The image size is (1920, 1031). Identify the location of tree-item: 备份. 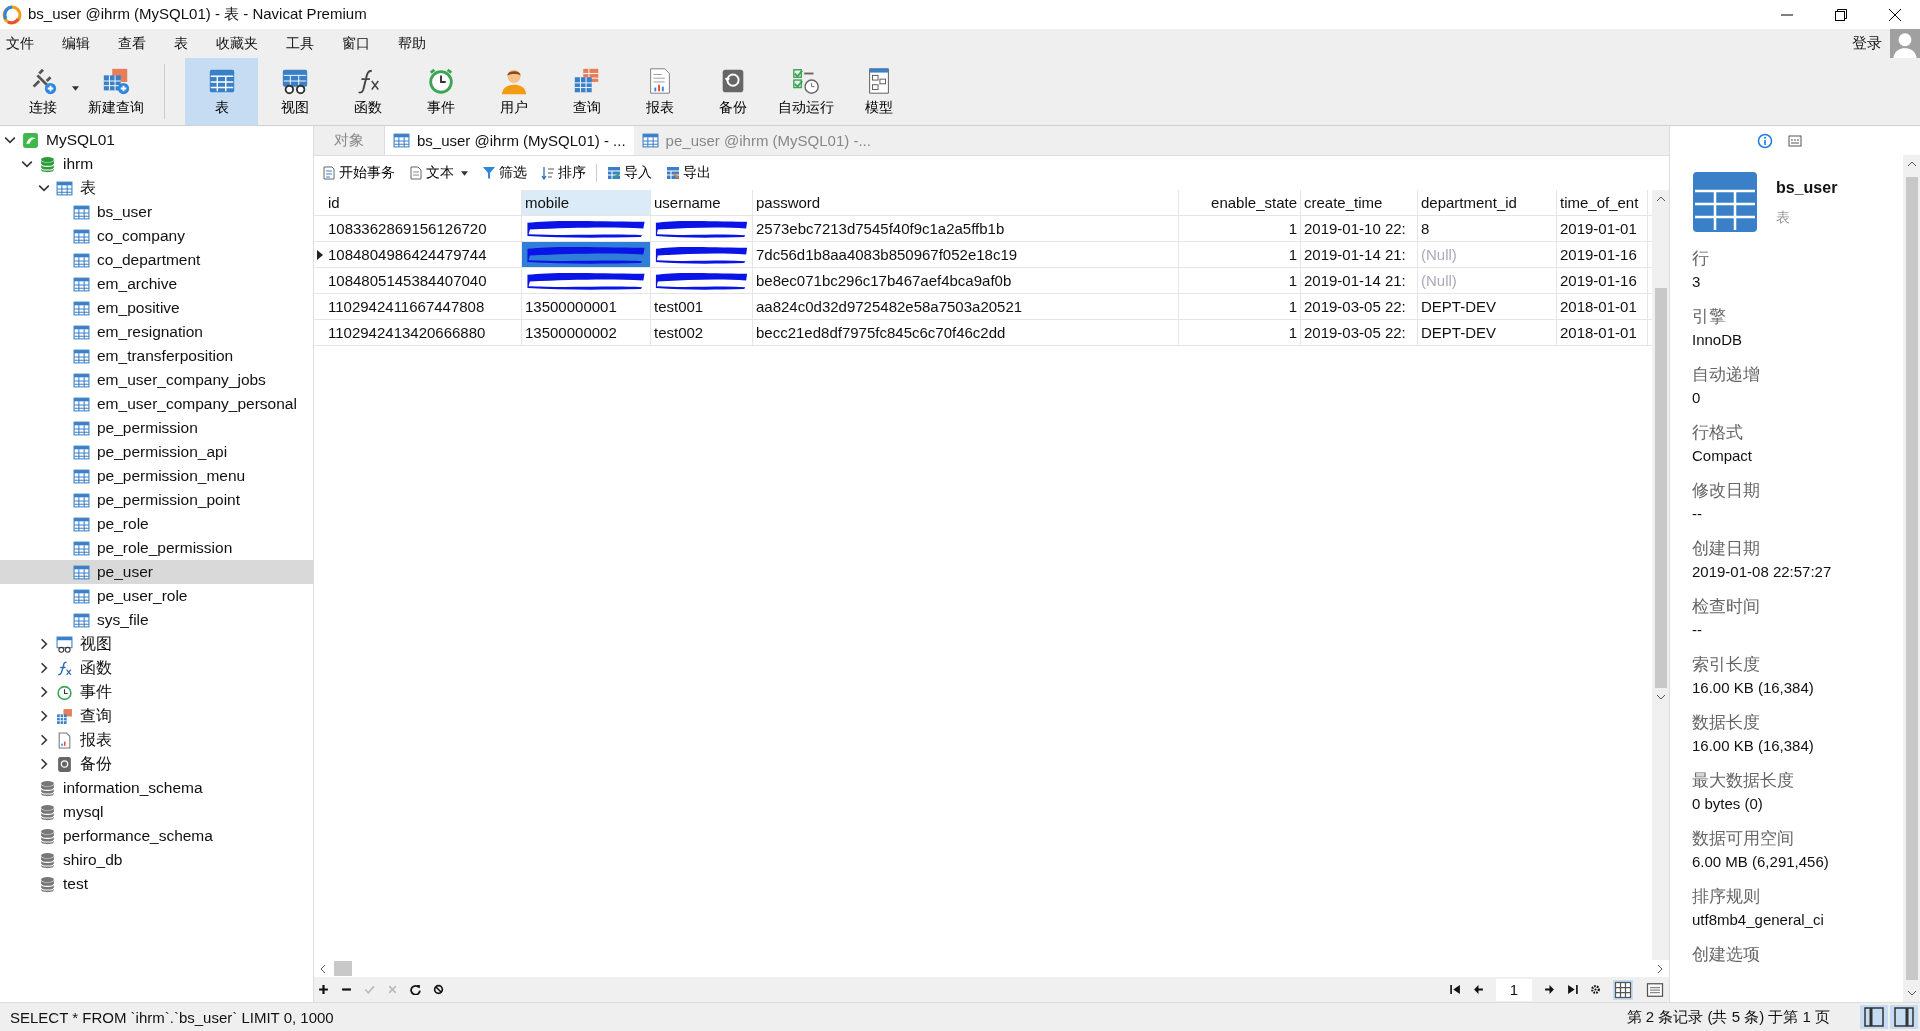
(156, 764).